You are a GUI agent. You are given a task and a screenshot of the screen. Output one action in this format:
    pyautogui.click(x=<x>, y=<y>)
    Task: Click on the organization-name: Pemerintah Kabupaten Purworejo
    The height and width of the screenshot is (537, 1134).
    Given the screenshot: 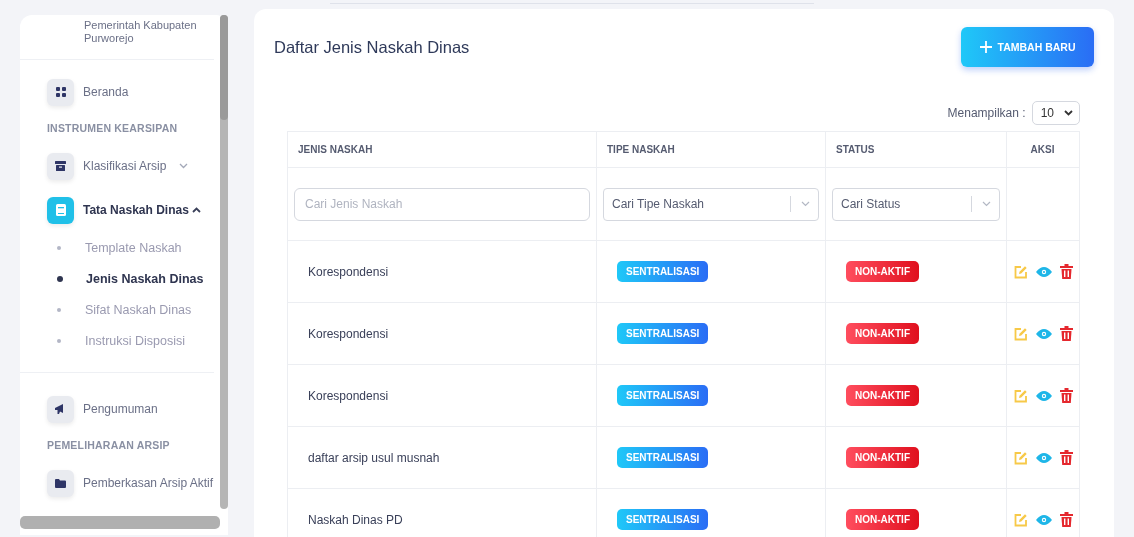 What is the action you would take?
    pyautogui.click(x=140, y=32)
    